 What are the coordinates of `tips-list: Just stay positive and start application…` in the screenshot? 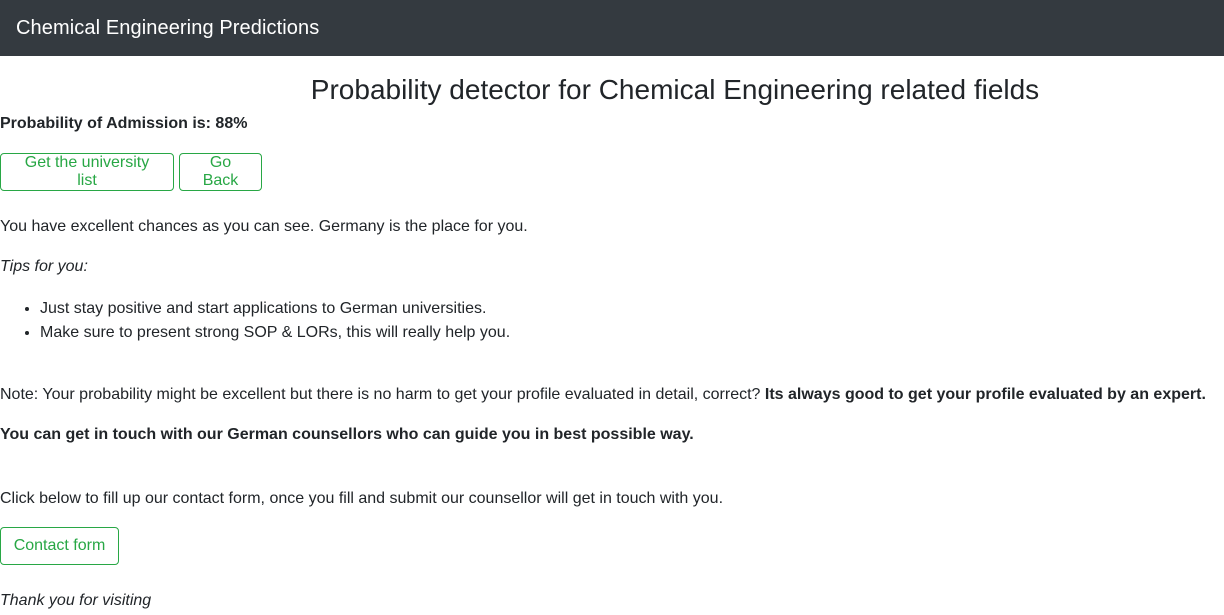 It's located at (255, 321).